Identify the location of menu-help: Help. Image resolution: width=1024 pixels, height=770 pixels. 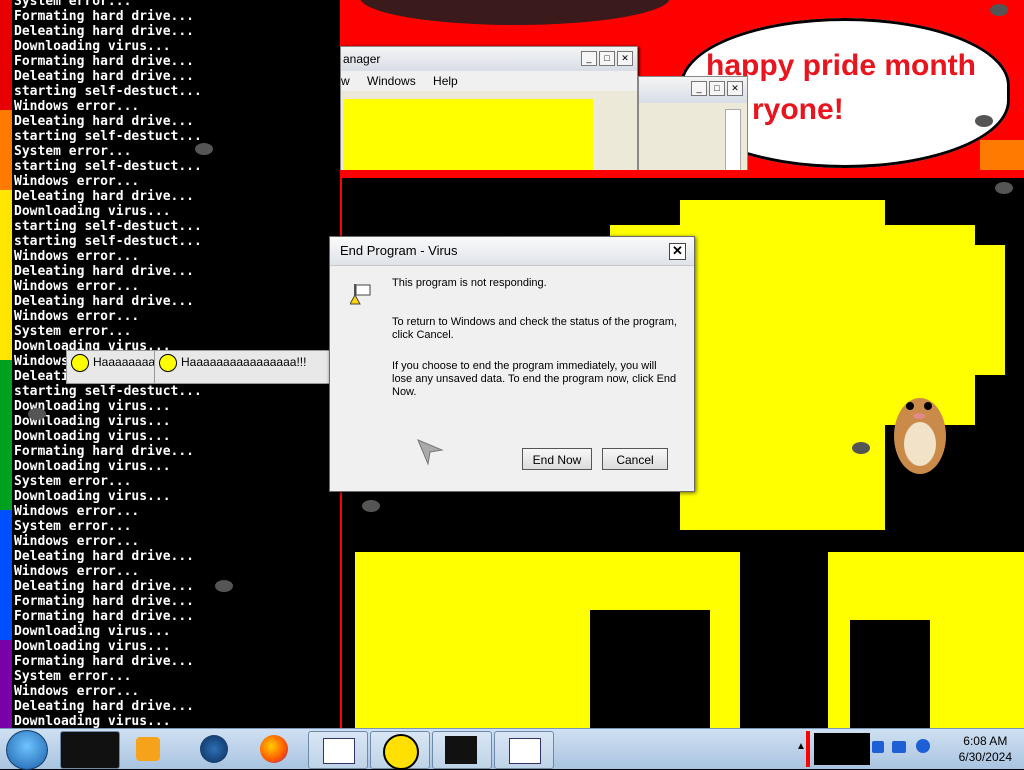
(445, 81).